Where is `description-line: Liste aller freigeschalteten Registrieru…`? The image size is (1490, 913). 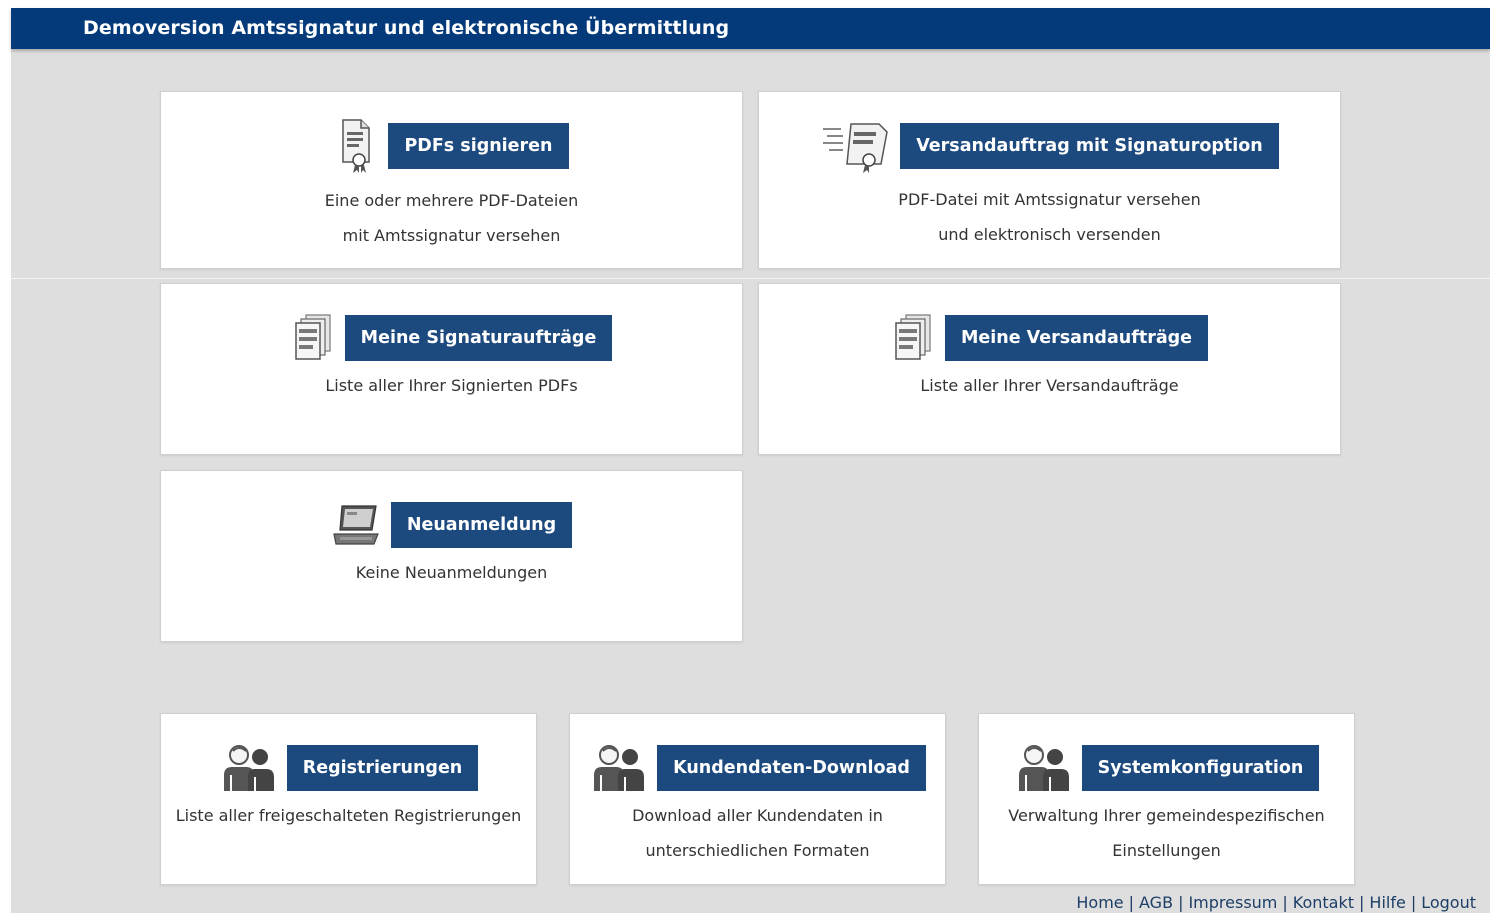 description-line: Liste aller freigeschalteten Registrieru… is located at coordinates (348, 815).